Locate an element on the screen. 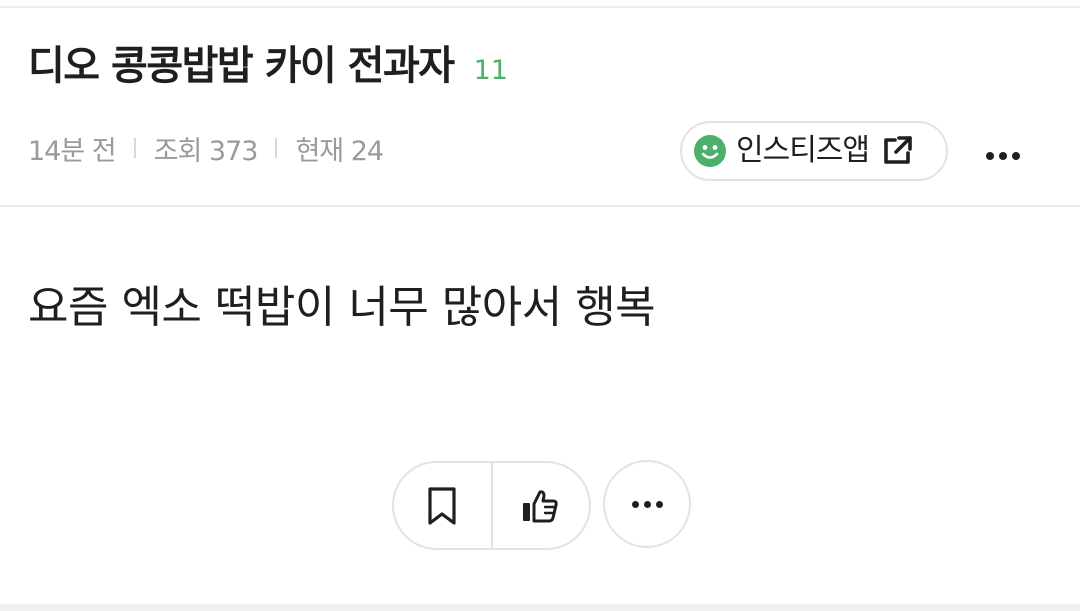 This screenshot has width=1080, height=611. view-count: 조회 373 is located at coordinates (206, 151).